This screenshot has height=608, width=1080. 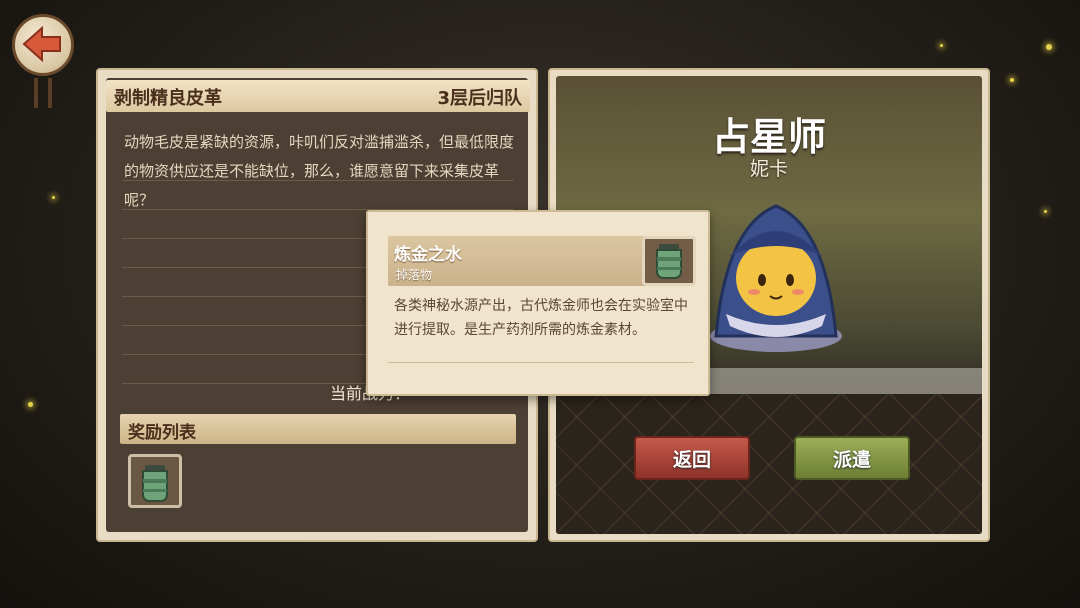 I want to click on lattice-wall, so click(x=769, y=464).